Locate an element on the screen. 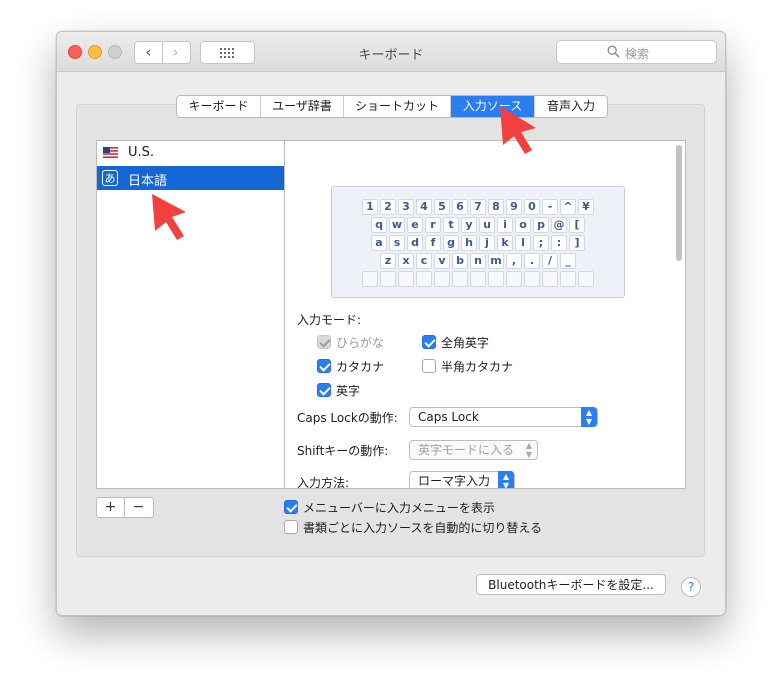 The height and width of the screenshot is (693, 780). keyboard-key: p is located at coordinates (541, 225).